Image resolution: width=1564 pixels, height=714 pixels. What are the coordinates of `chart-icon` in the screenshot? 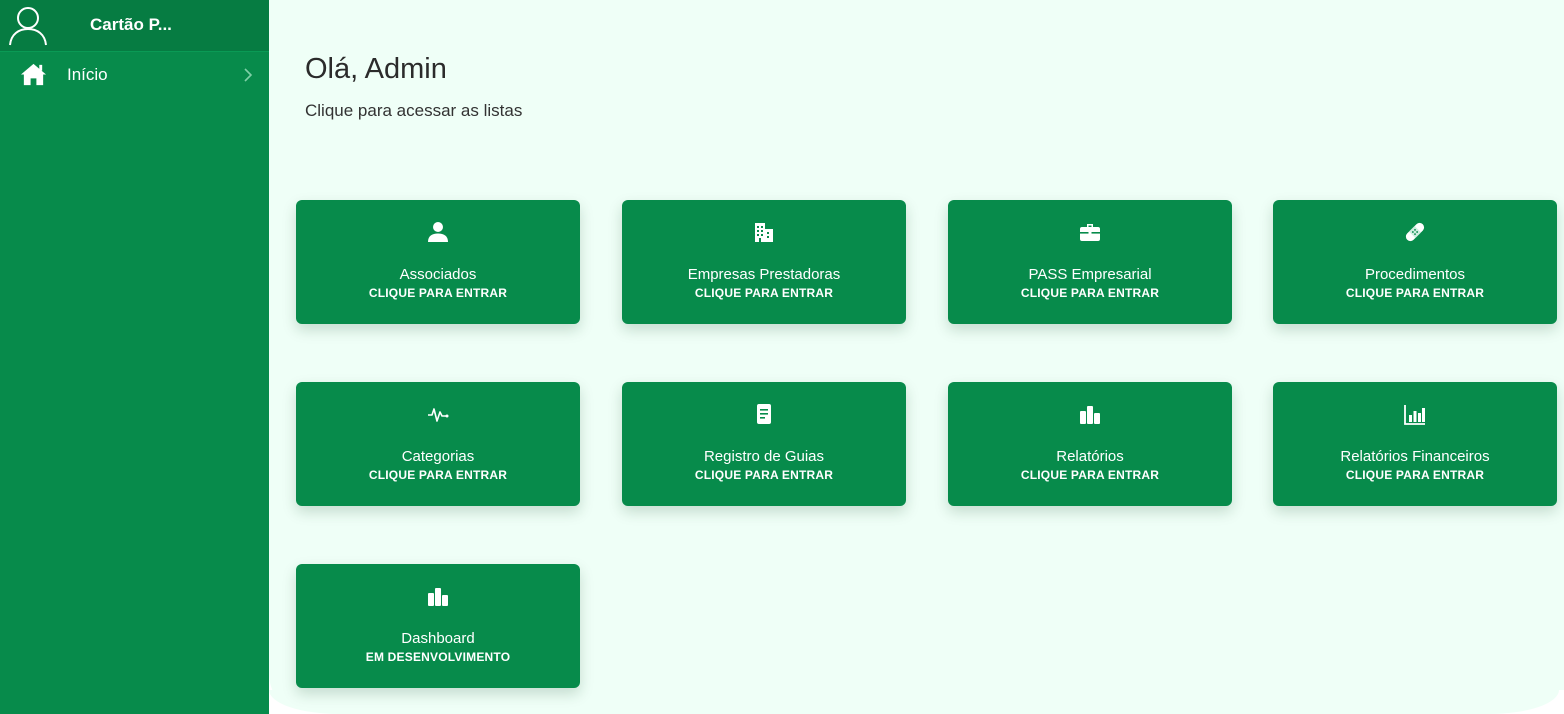 It's located at (1414, 415).